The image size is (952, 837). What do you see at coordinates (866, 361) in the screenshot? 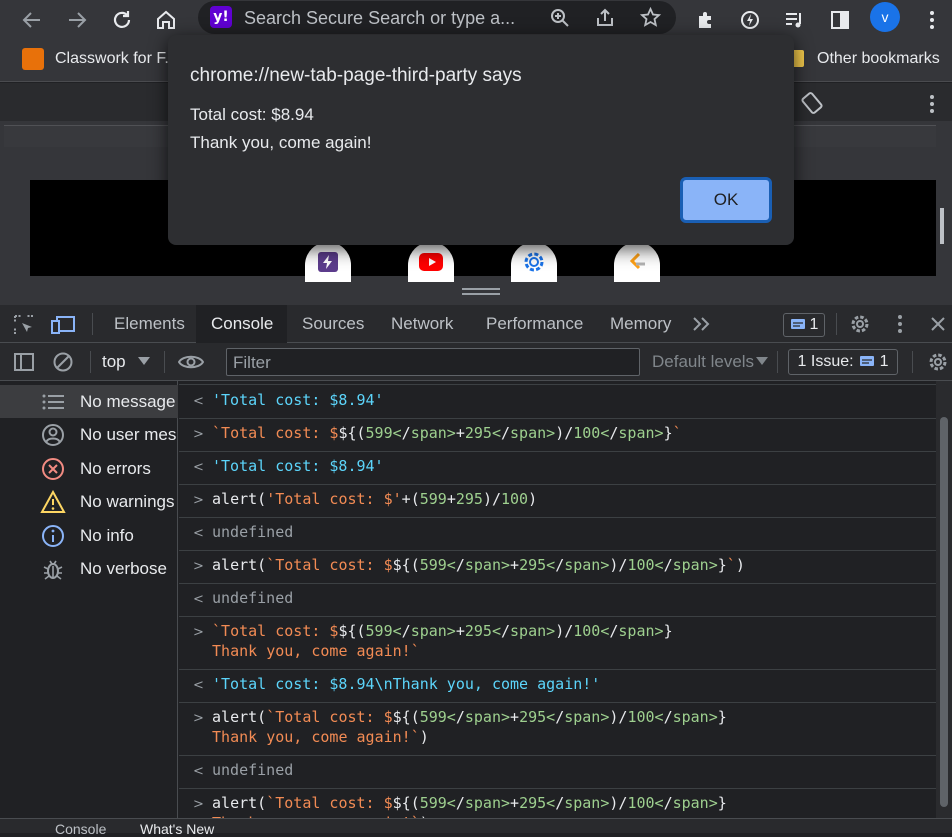
I see `issue-message-icon` at bounding box center [866, 361].